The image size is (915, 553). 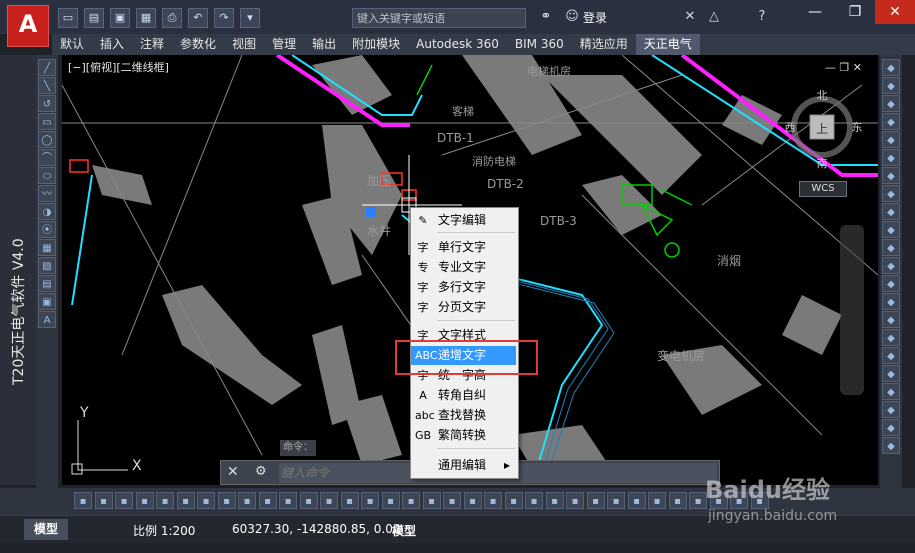 I want to click on compass-west: 西, so click(x=790, y=127).